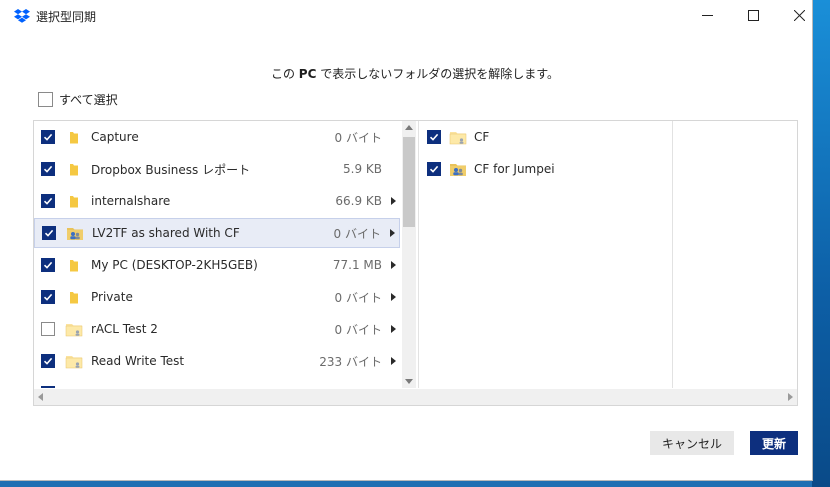 Image resolution: width=830 pixels, height=487 pixels. What do you see at coordinates (362, 169) in the screenshot?
I see `folder-size: 5.9 KB` at bounding box center [362, 169].